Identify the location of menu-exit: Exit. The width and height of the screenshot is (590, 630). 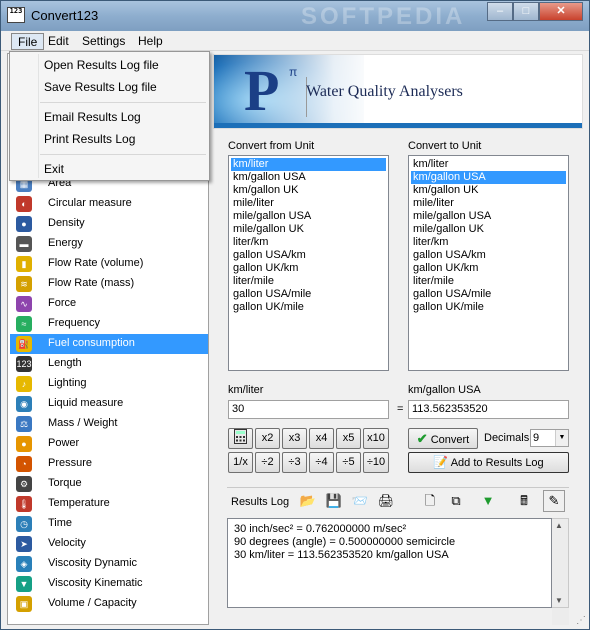
(54, 169).